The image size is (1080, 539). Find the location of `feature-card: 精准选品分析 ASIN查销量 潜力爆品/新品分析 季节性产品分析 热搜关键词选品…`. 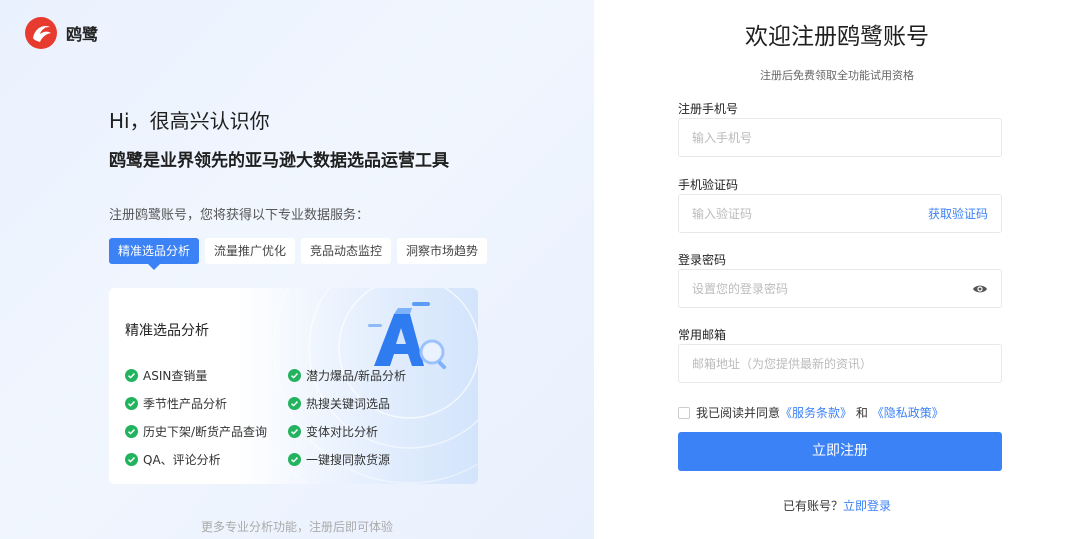

feature-card: 精准选品分析 ASIN查销量 潜力爆品/新品分析 季节性产品分析 热搜关键词选品… is located at coordinates (293, 386).